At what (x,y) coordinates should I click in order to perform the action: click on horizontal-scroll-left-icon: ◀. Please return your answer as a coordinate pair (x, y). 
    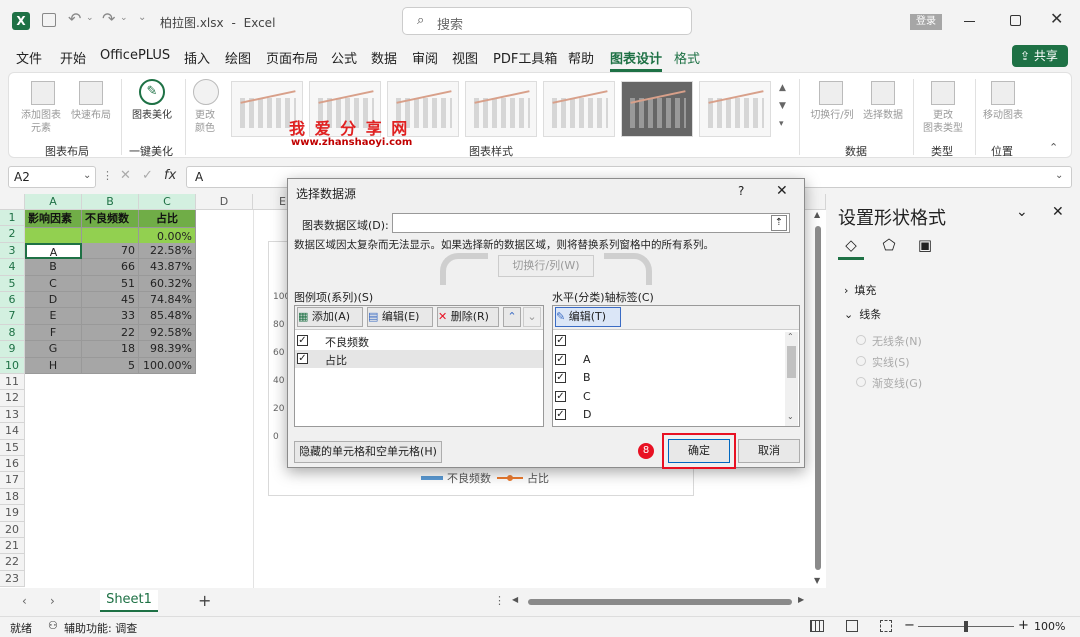
    Looking at the image, I should click on (515, 599).